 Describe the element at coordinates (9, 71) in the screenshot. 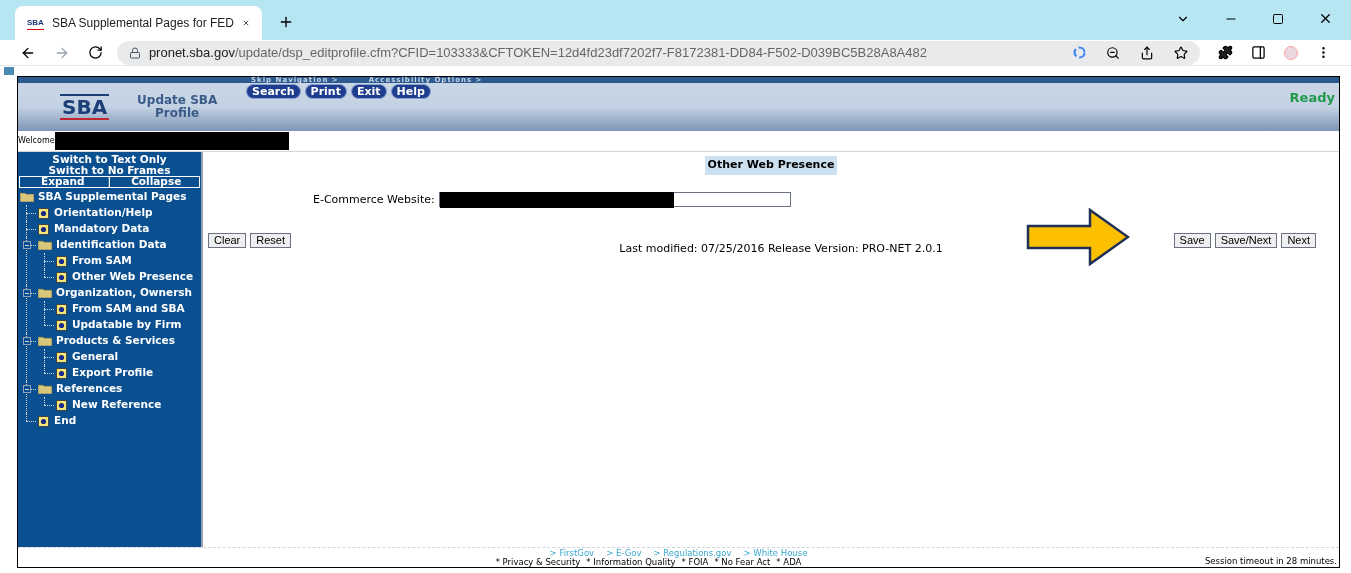

I see `help-icon` at that location.